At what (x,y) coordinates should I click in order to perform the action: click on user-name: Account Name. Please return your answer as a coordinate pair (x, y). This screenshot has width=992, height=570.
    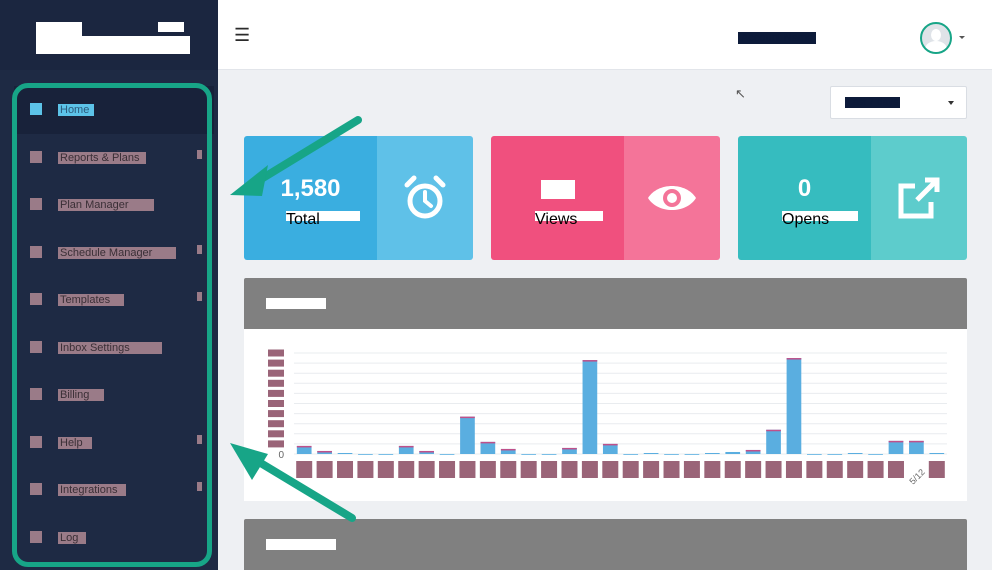
    Looking at the image, I should click on (777, 38).